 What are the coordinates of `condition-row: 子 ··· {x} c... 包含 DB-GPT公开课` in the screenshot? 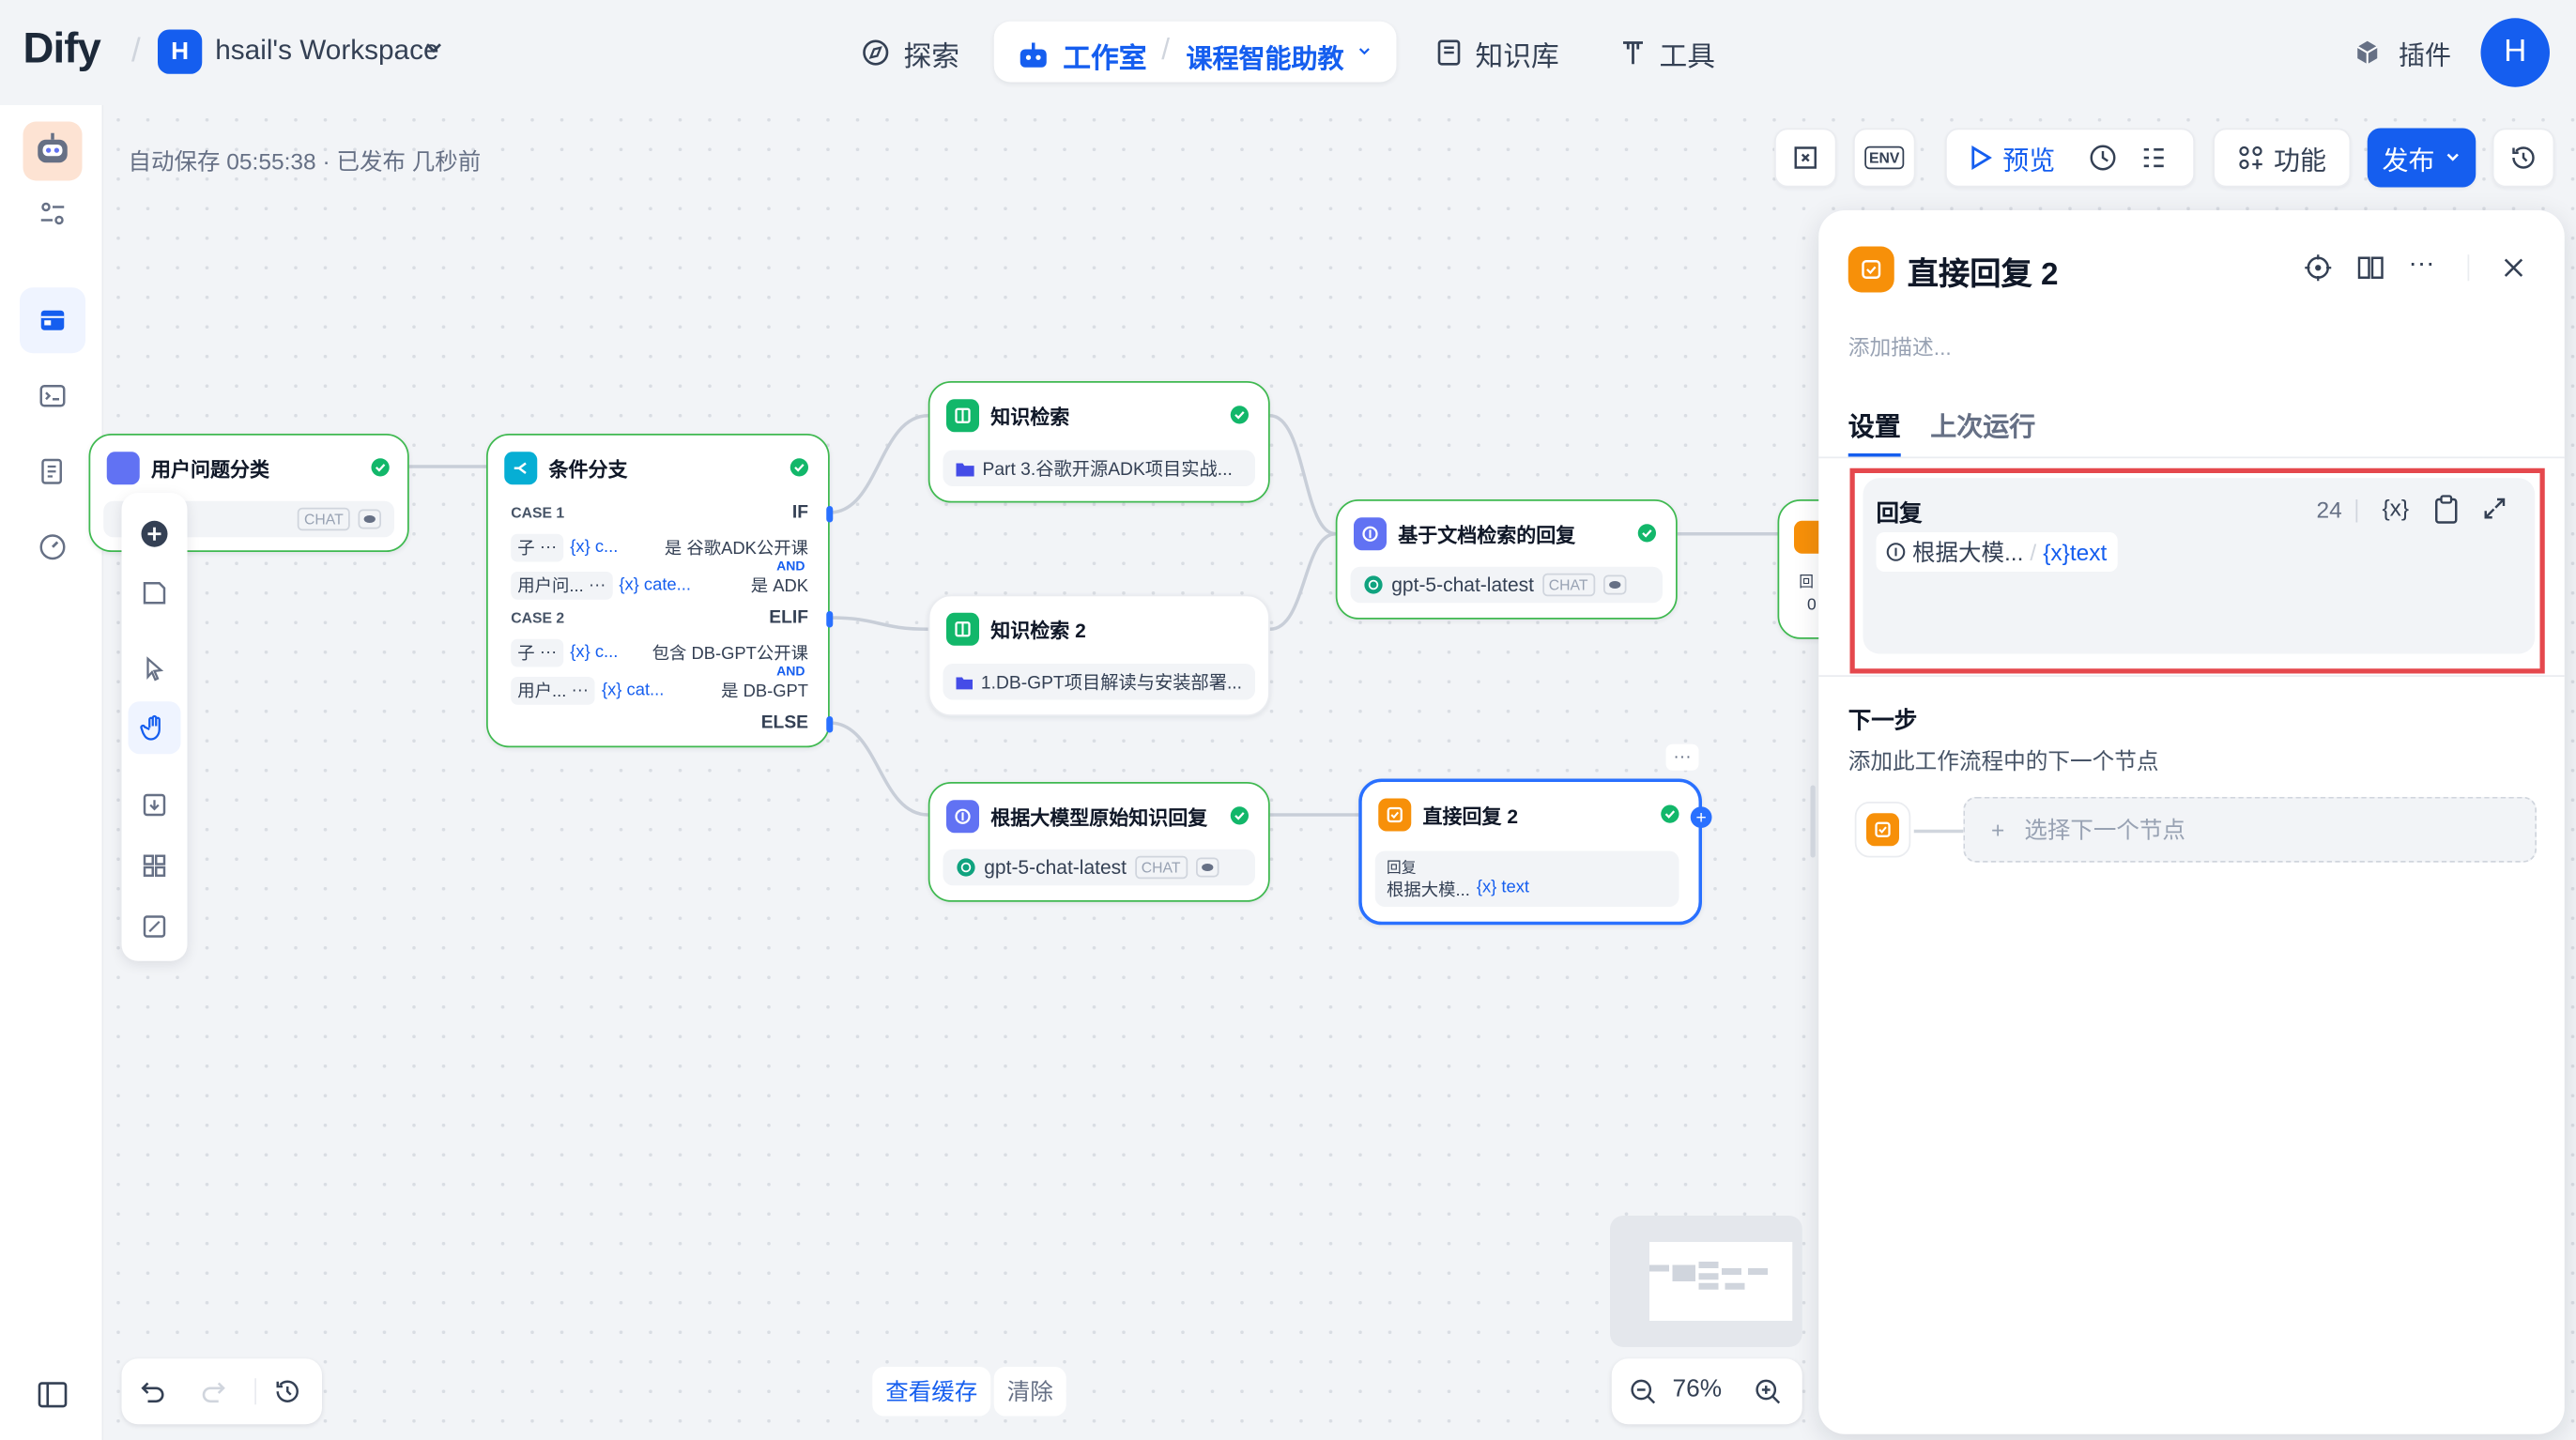 It's located at (660, 652).